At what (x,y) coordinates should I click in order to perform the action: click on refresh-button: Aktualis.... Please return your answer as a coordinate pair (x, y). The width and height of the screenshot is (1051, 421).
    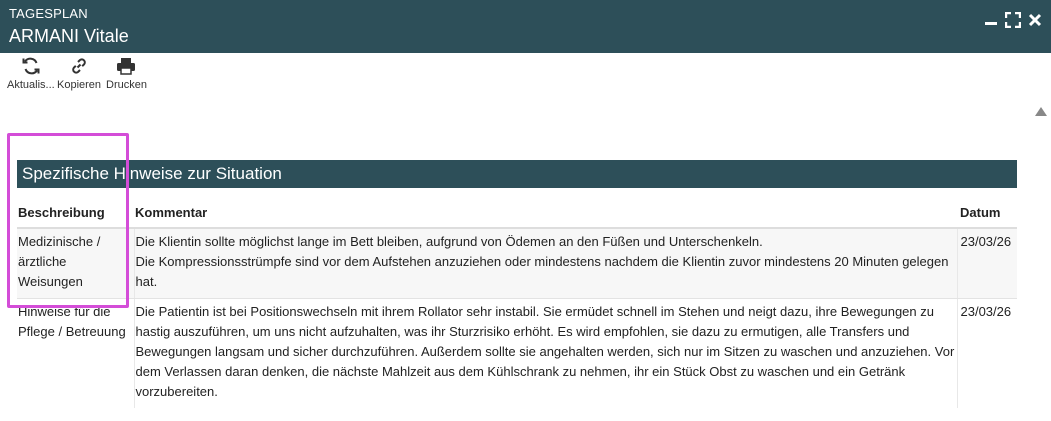
    Looking at the image, I should click on (31, 74).